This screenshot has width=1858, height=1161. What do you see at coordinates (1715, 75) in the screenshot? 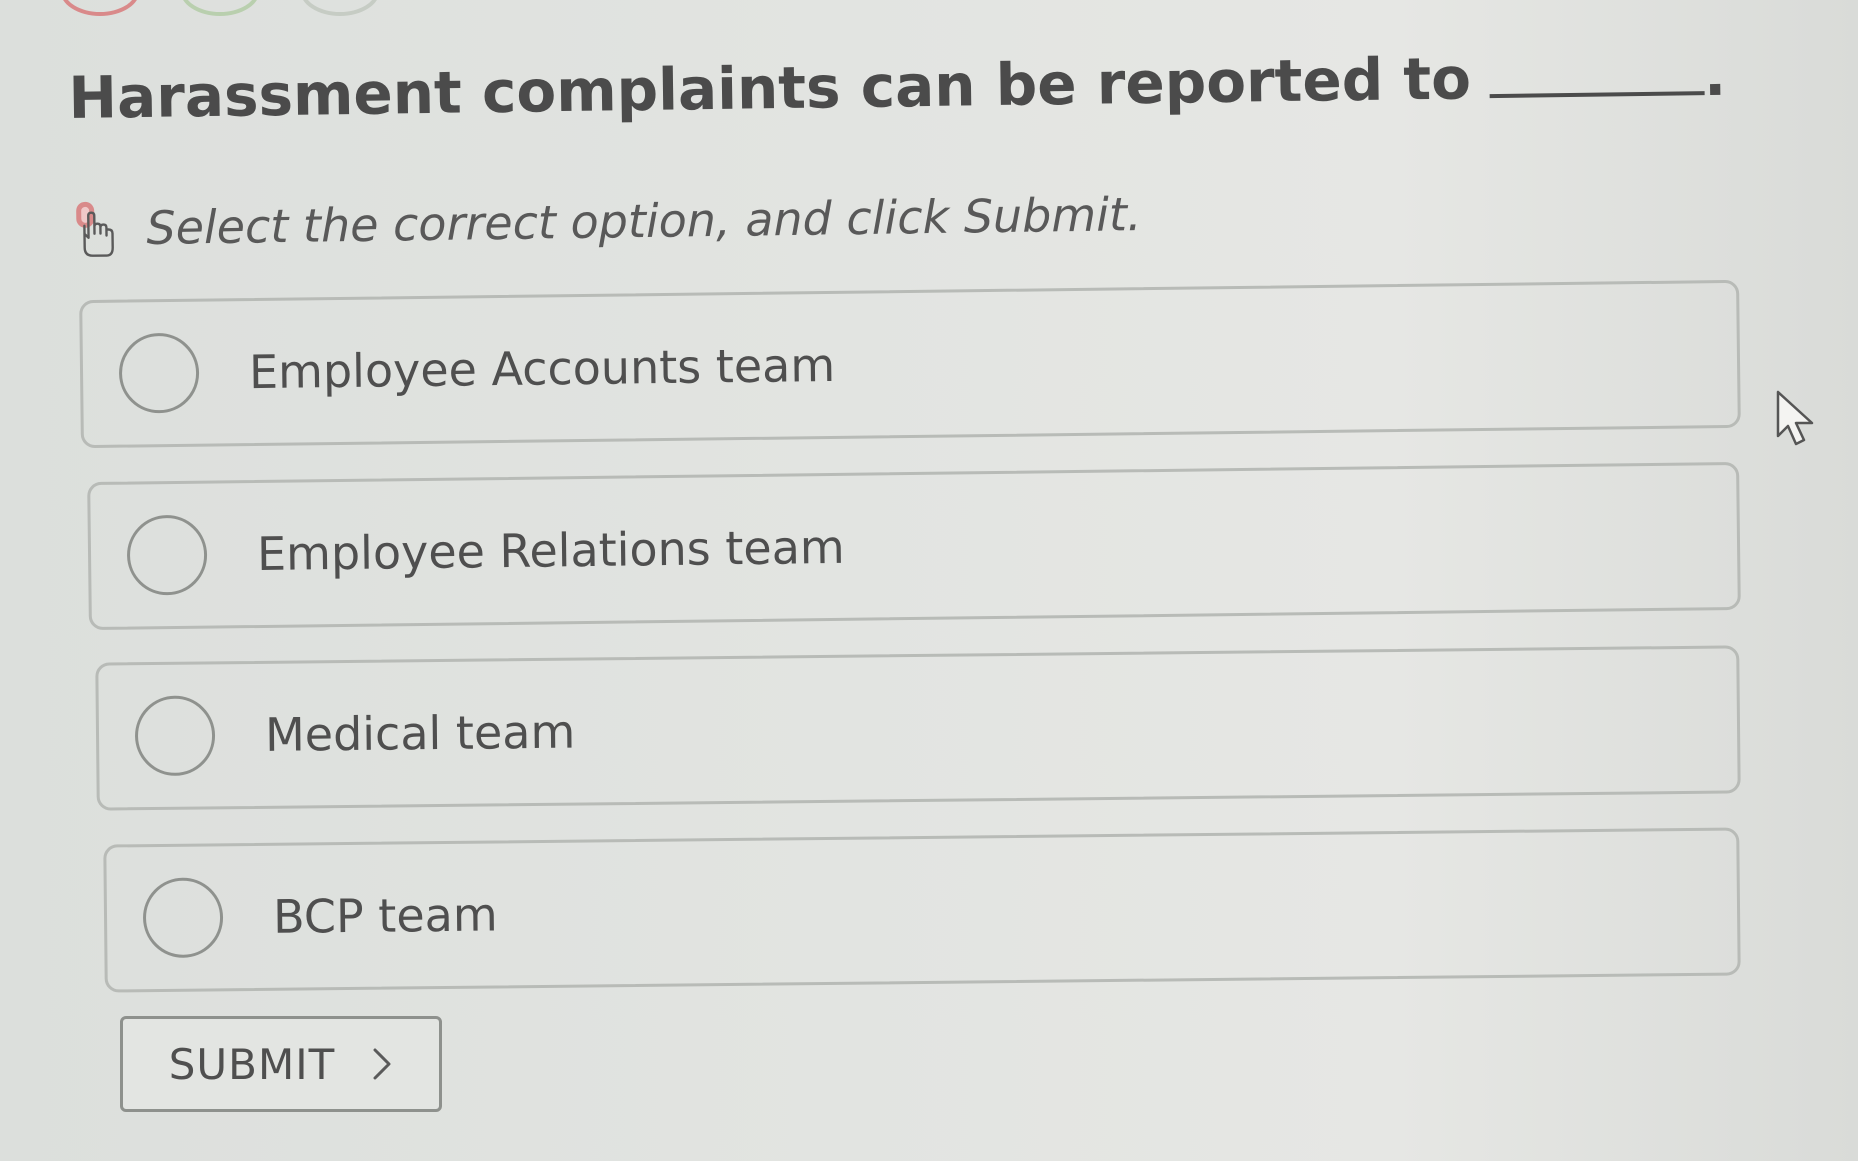
I see `question-period: .` at bounding box center [1715, 75].